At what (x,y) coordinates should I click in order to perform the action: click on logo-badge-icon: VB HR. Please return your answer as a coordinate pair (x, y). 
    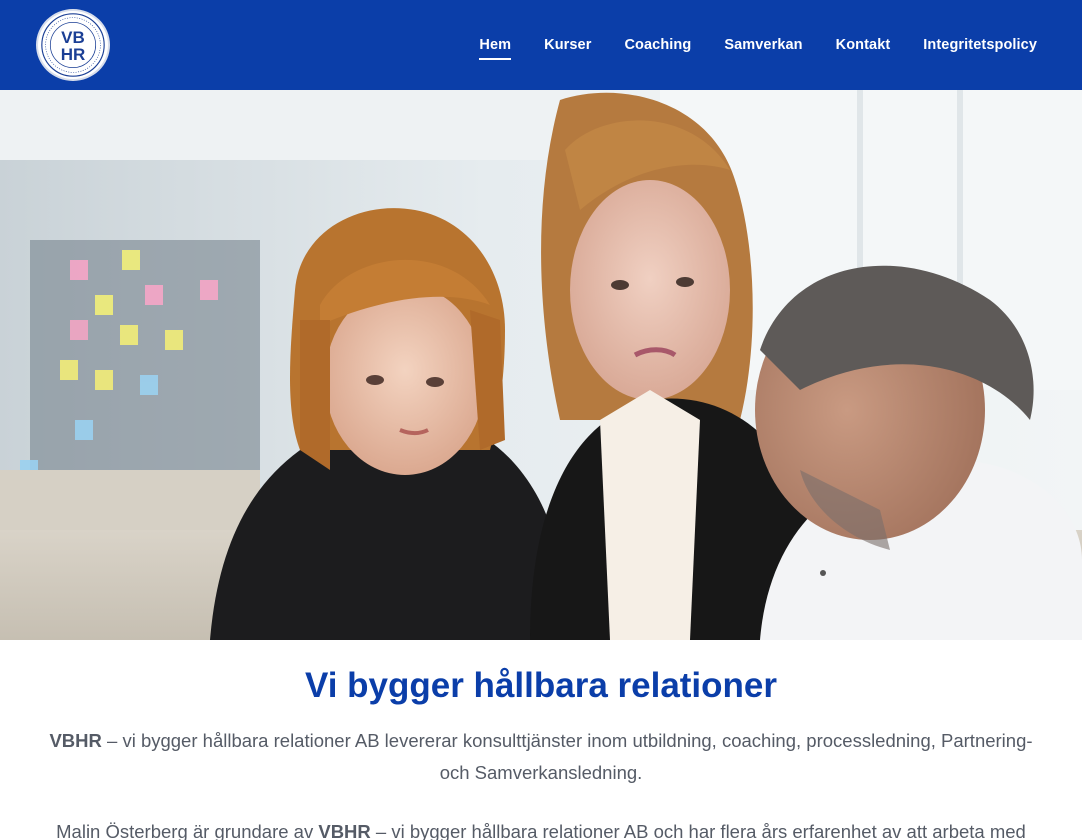
    Looking at the image, I should click on (73, 45).